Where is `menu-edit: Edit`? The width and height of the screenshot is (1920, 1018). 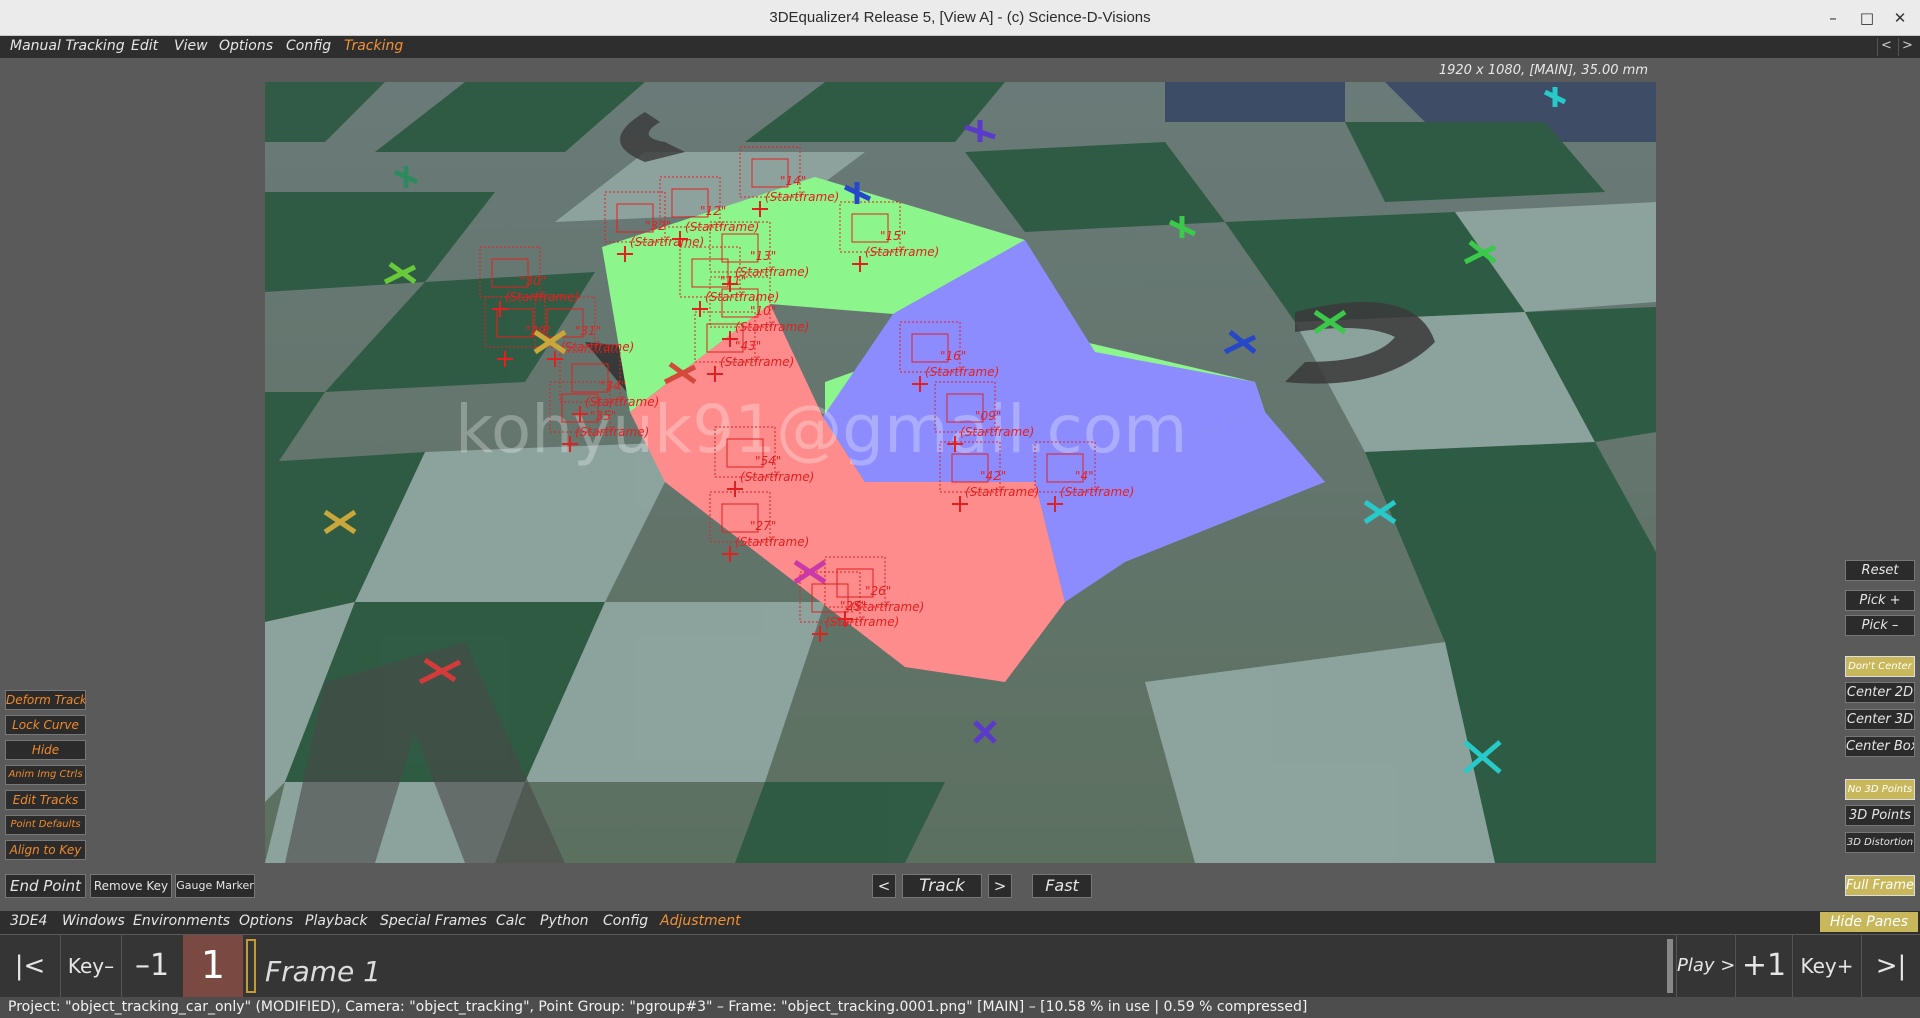 menu-edit: Edit is located at coordinates (144, 46).